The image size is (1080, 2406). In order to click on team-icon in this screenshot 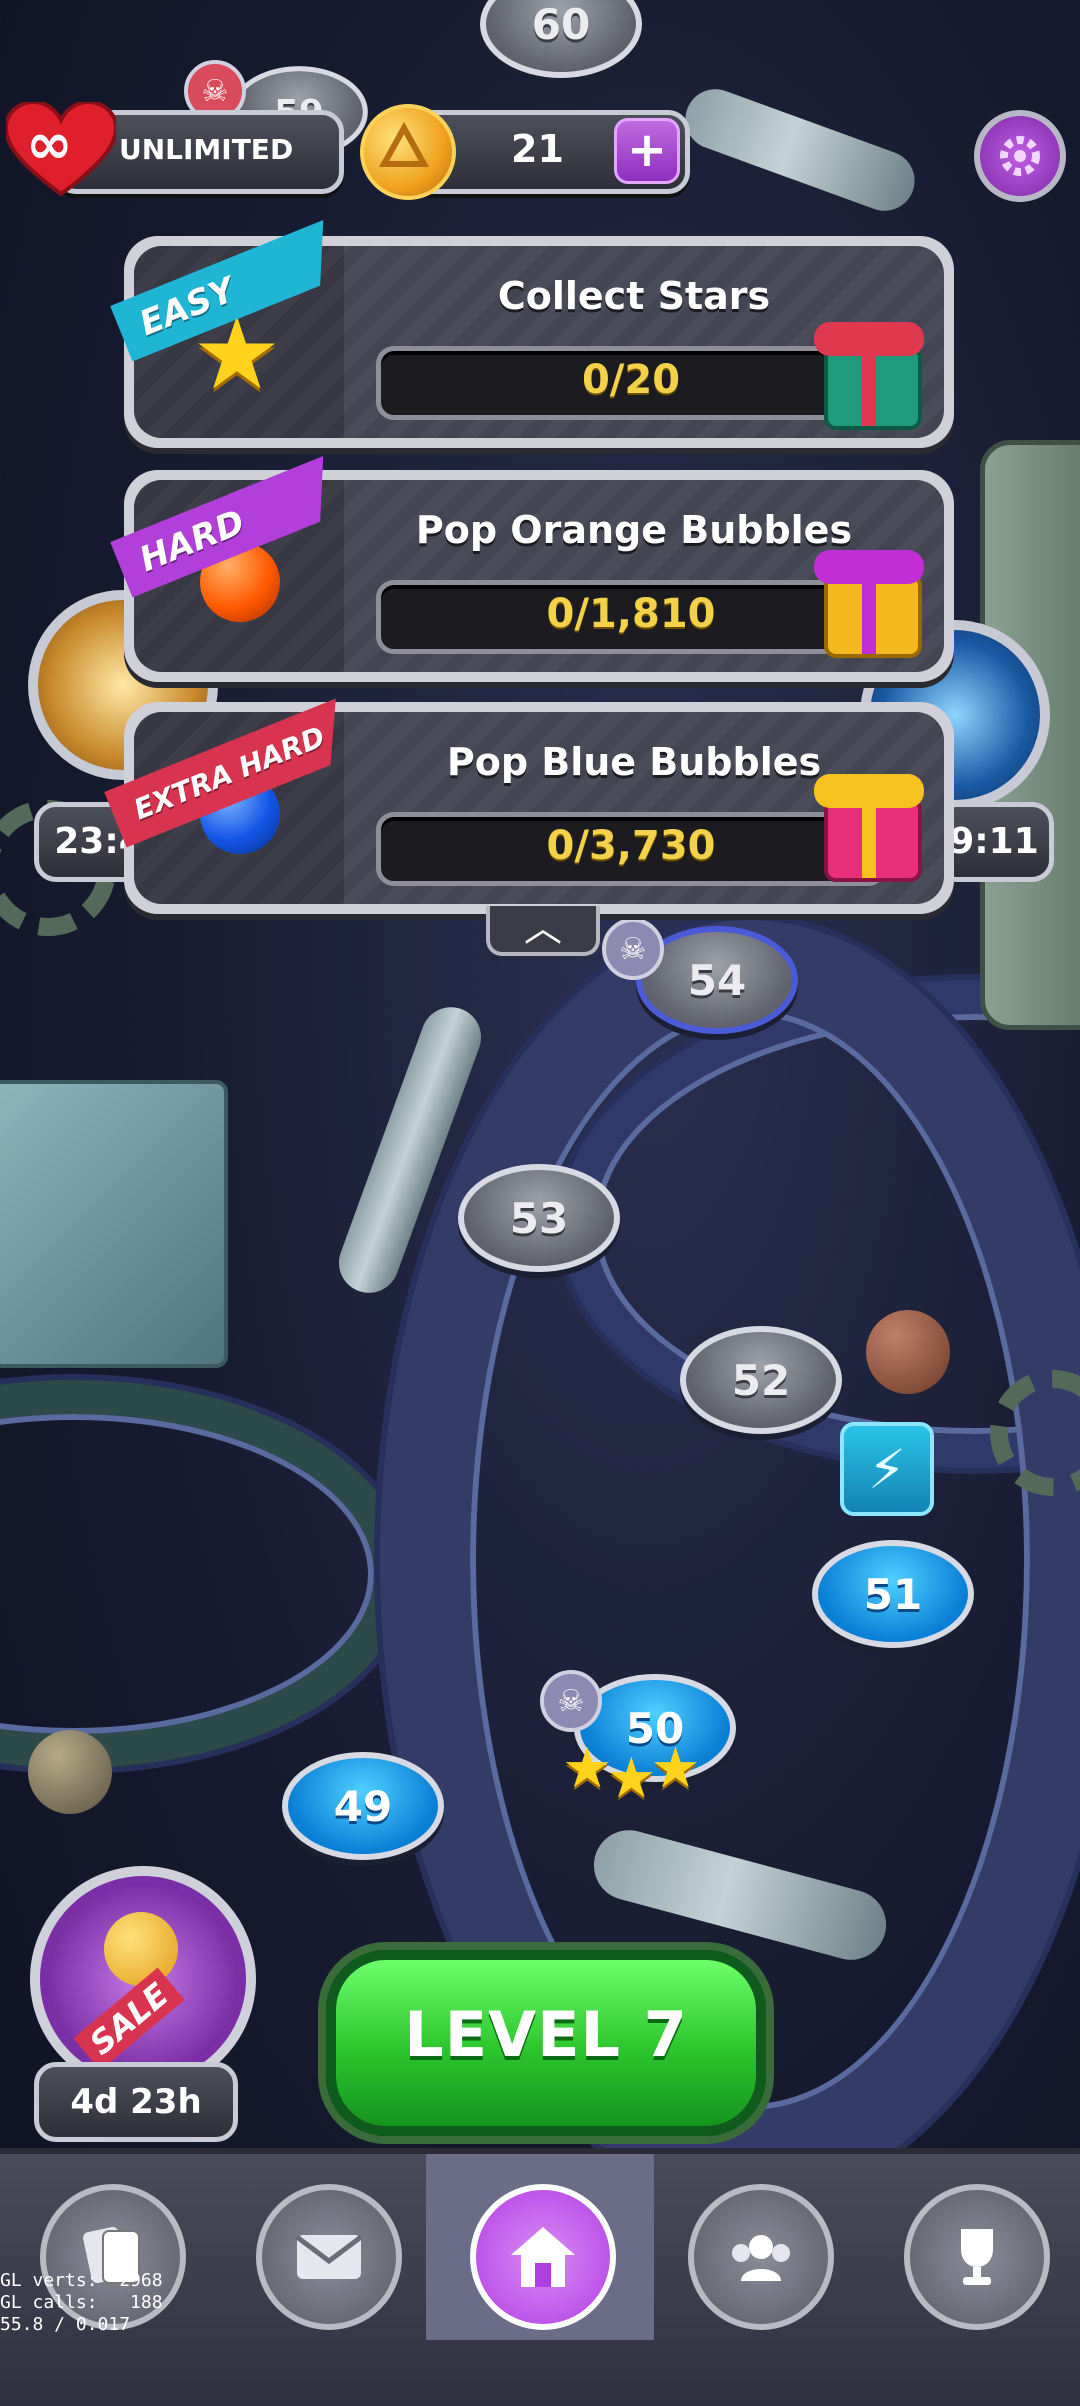, I will do `click(761, 2258)`.